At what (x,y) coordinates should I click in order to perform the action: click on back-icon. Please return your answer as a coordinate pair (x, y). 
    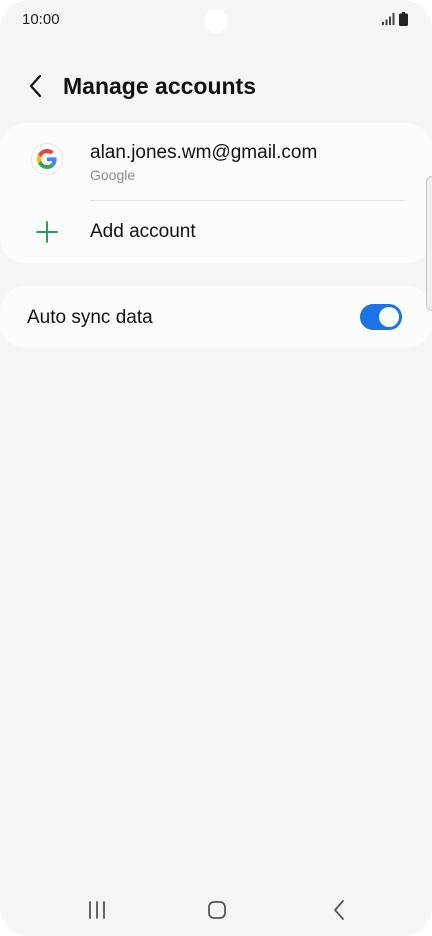
    Looking at the image, I should click on (339, 910).